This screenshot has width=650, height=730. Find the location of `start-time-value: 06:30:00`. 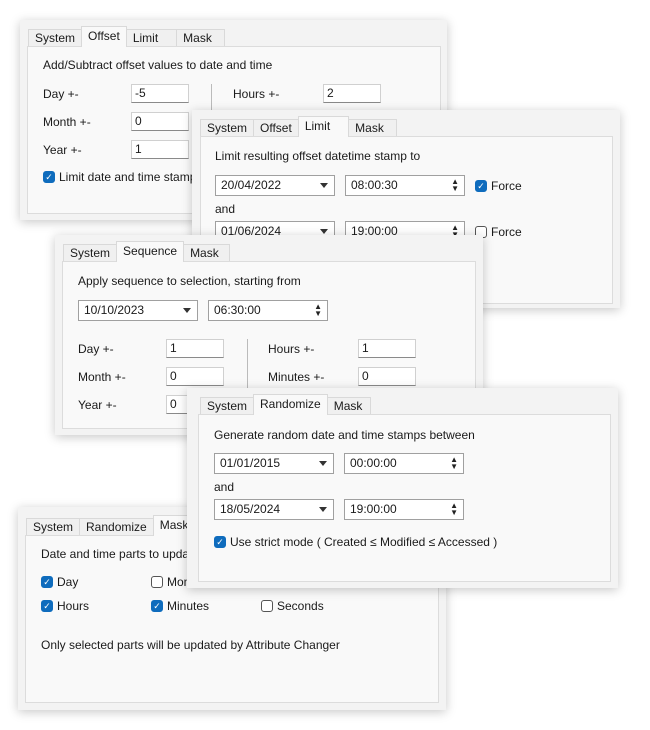

start-time-value: 06:30:00 is located at coordinates (237, 310).